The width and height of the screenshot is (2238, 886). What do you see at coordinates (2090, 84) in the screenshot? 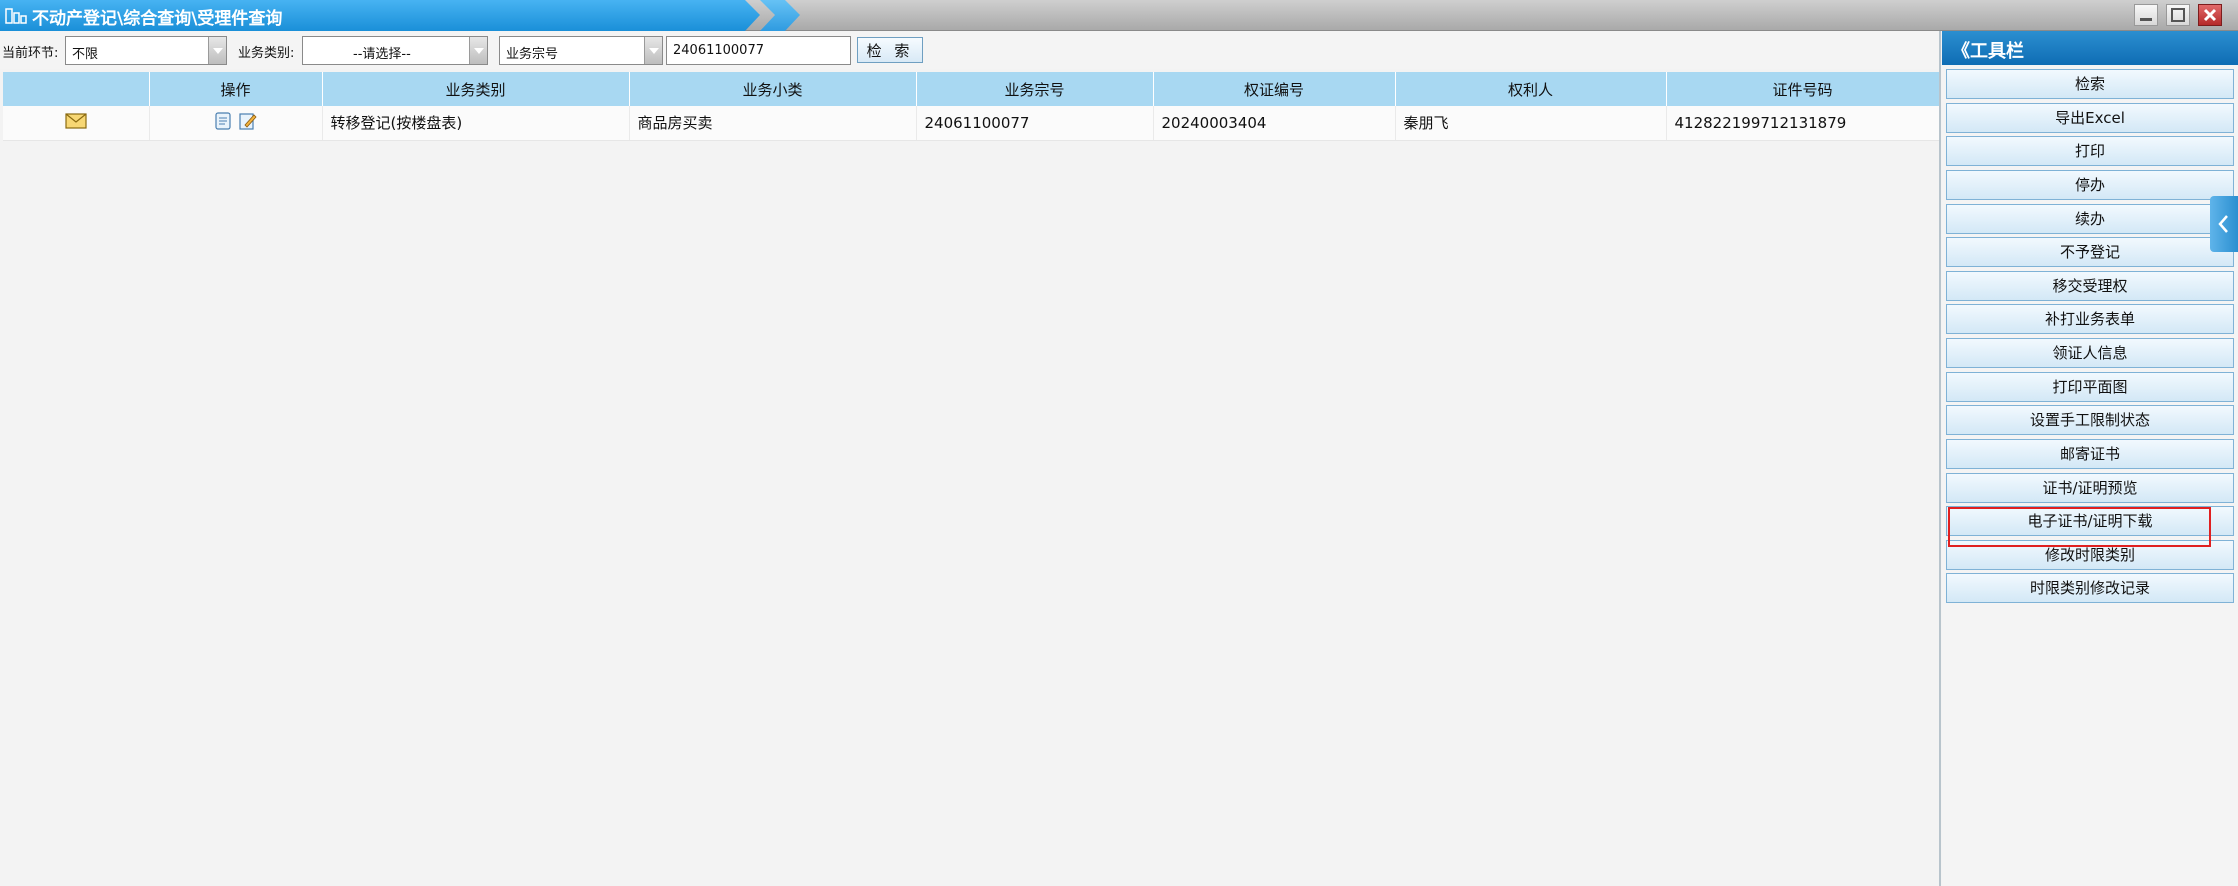
I see `search-tool-button: 检索` at bounding box center [2090, 84].